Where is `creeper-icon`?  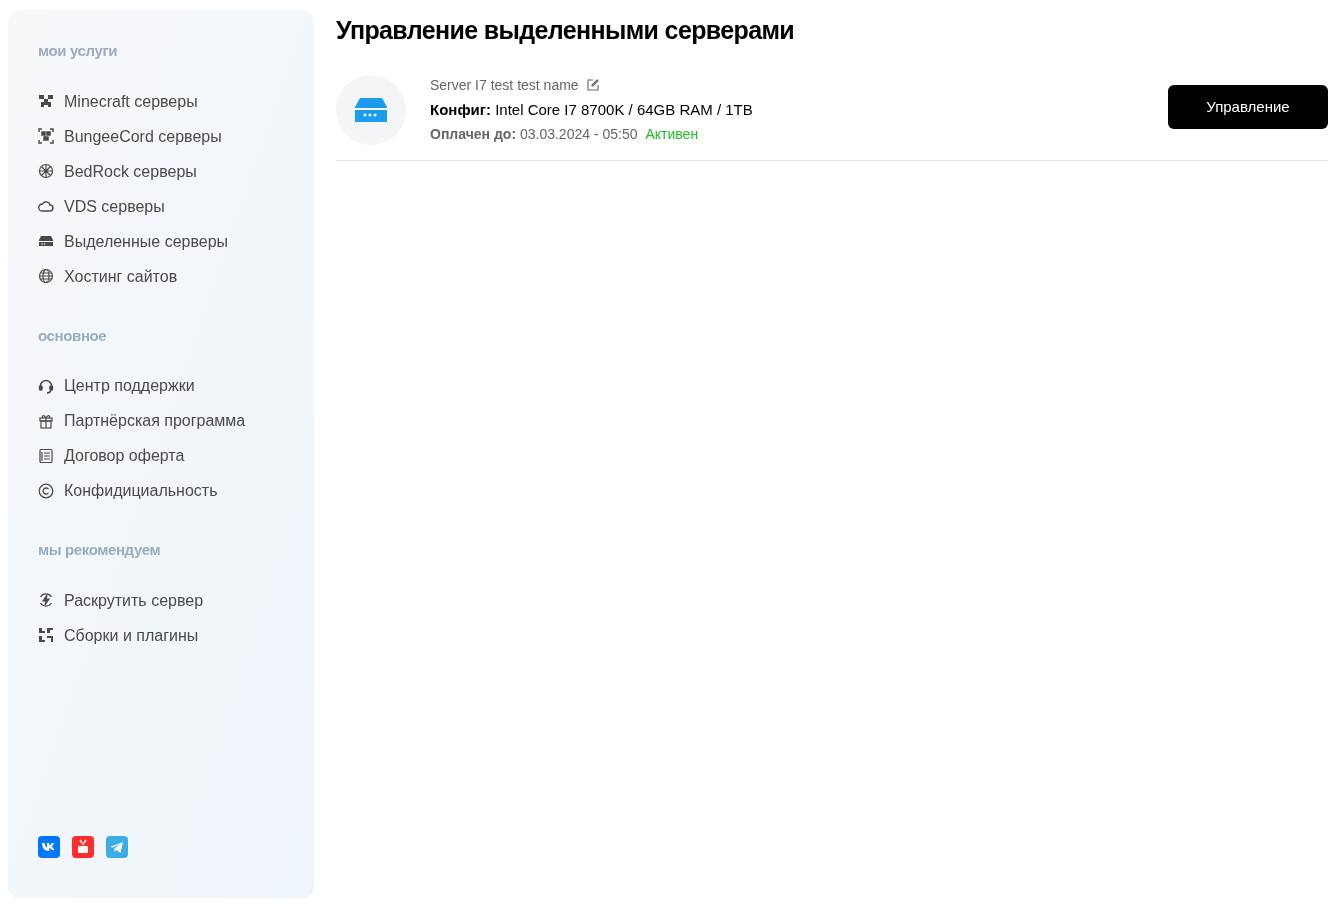 creeper-icon is located at coordinates (46, 101).